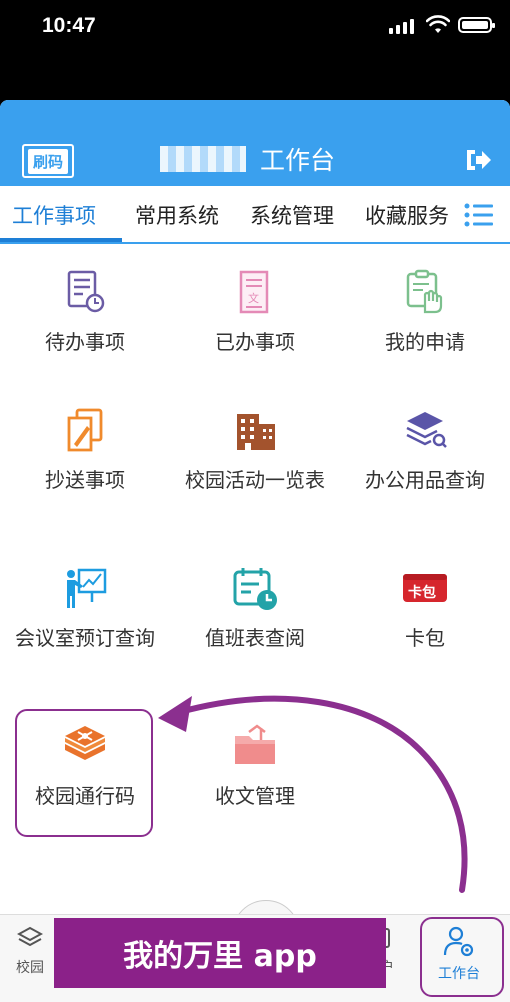  I want to click on grid-item-label: 值班表查阅, so click(255, 638).